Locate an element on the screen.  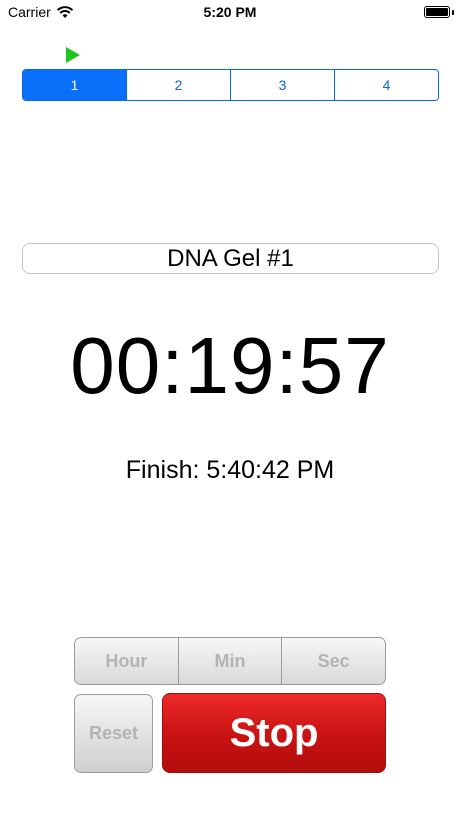
timer-selector: 1 2 3 4 is located at coordinates (230, 85).